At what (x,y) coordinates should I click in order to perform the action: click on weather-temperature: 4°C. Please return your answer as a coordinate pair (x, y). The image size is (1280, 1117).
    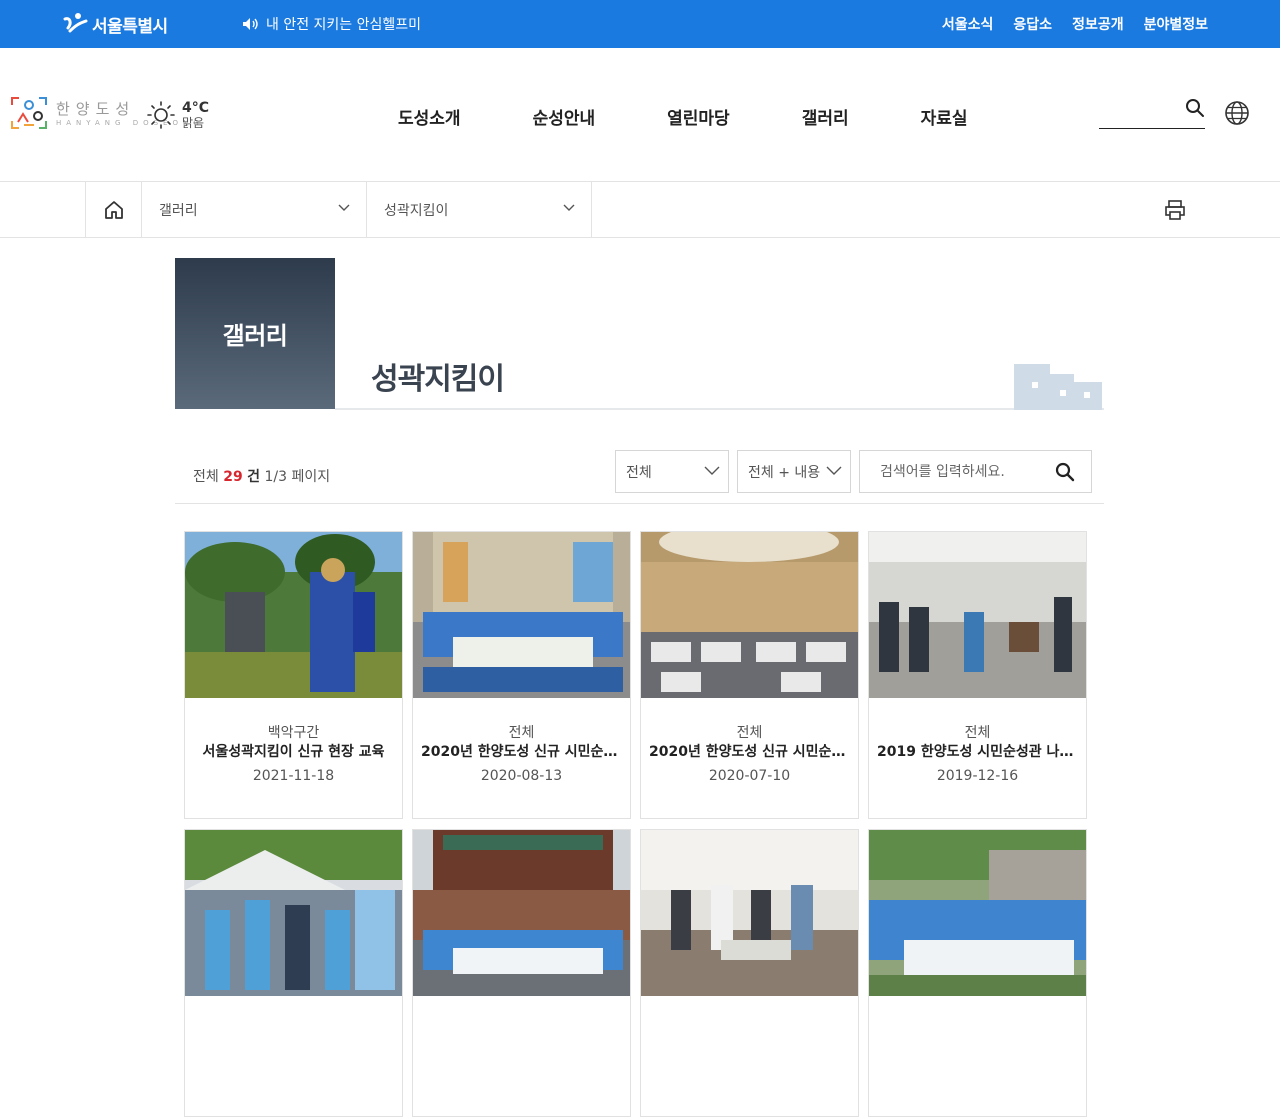
    Looking at the image, I should click on (196, 107).